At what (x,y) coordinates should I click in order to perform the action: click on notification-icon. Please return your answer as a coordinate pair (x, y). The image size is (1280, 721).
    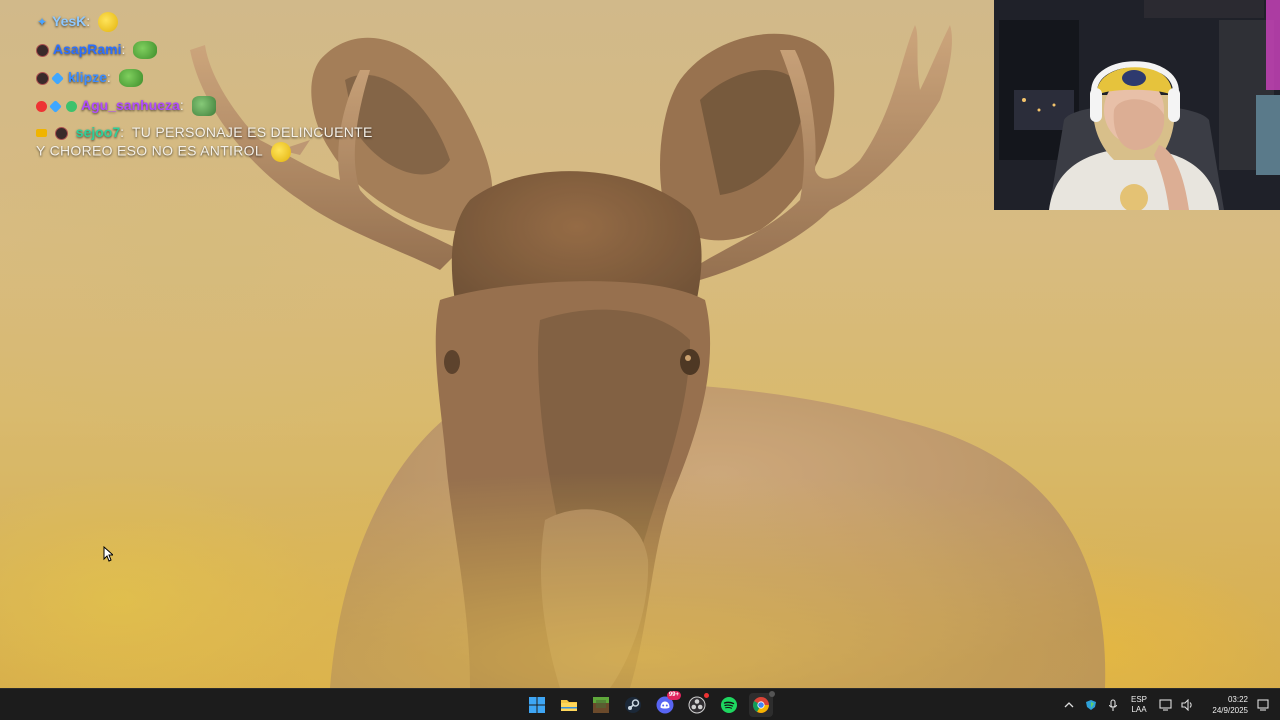
    Looking at the image, I should click on (1263, 705).